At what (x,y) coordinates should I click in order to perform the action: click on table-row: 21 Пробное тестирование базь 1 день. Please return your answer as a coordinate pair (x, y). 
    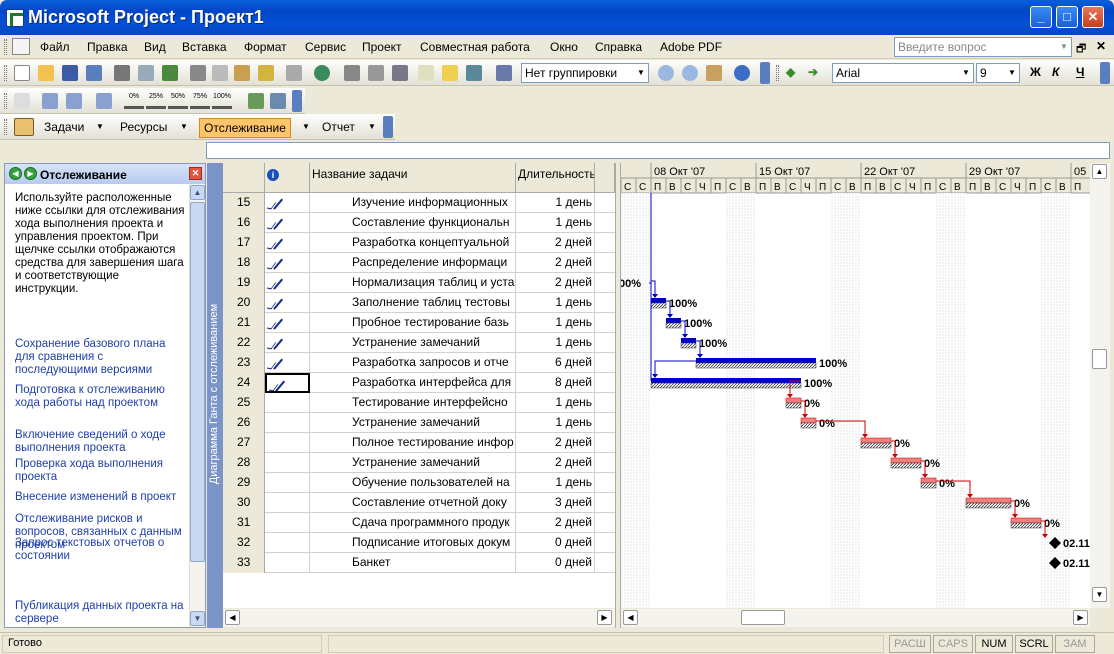
    Looking at the image, I should click on (419, 323).